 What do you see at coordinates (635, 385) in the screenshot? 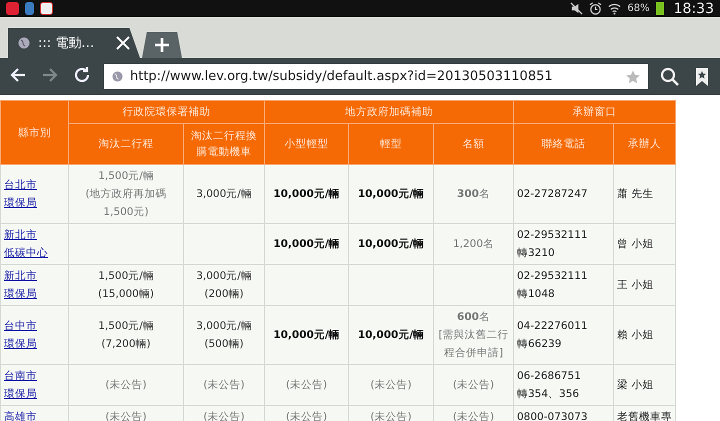
I see `table-cell-text: 梁 小姐` at bounding box center [635, 385].